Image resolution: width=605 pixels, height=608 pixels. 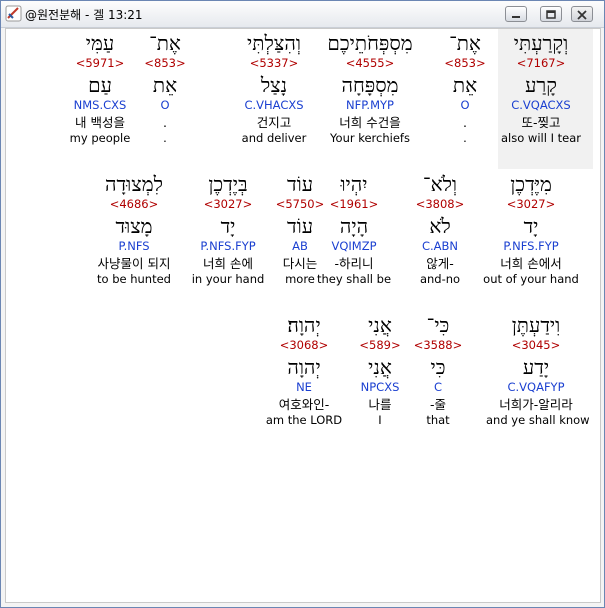 What do you see at coordinates (516, 17) in the screenshot?
I see `minimize-icon` at bounding box center [516, 17].